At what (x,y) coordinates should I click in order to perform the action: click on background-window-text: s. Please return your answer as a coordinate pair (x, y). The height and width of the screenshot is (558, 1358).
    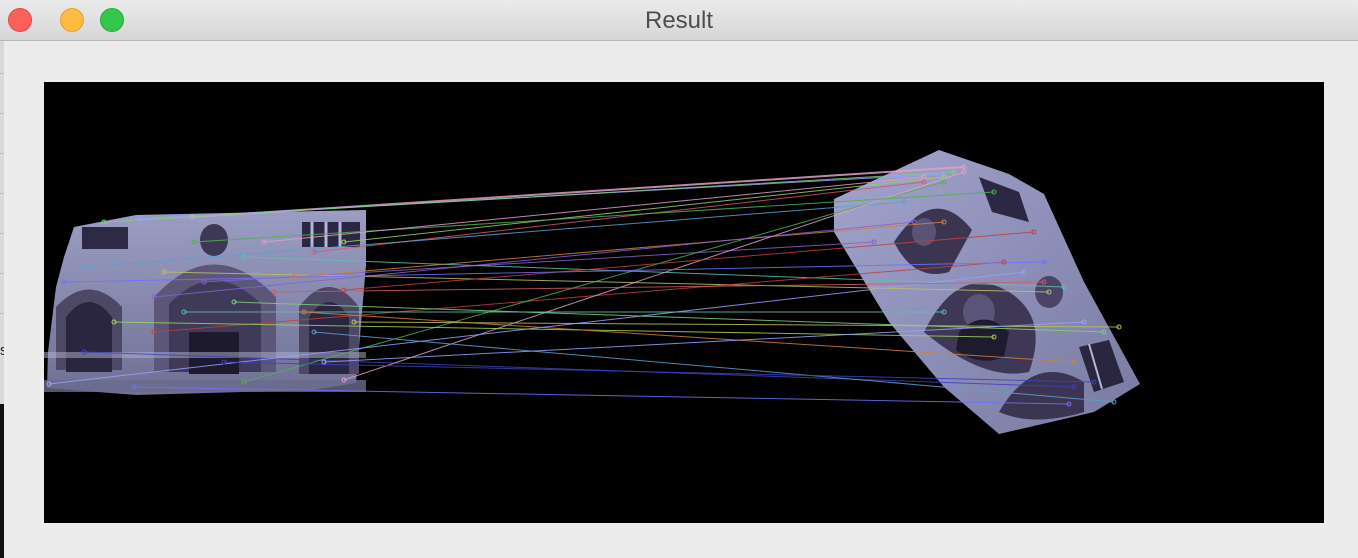
    Looking at the image, I should click on (2, 350).